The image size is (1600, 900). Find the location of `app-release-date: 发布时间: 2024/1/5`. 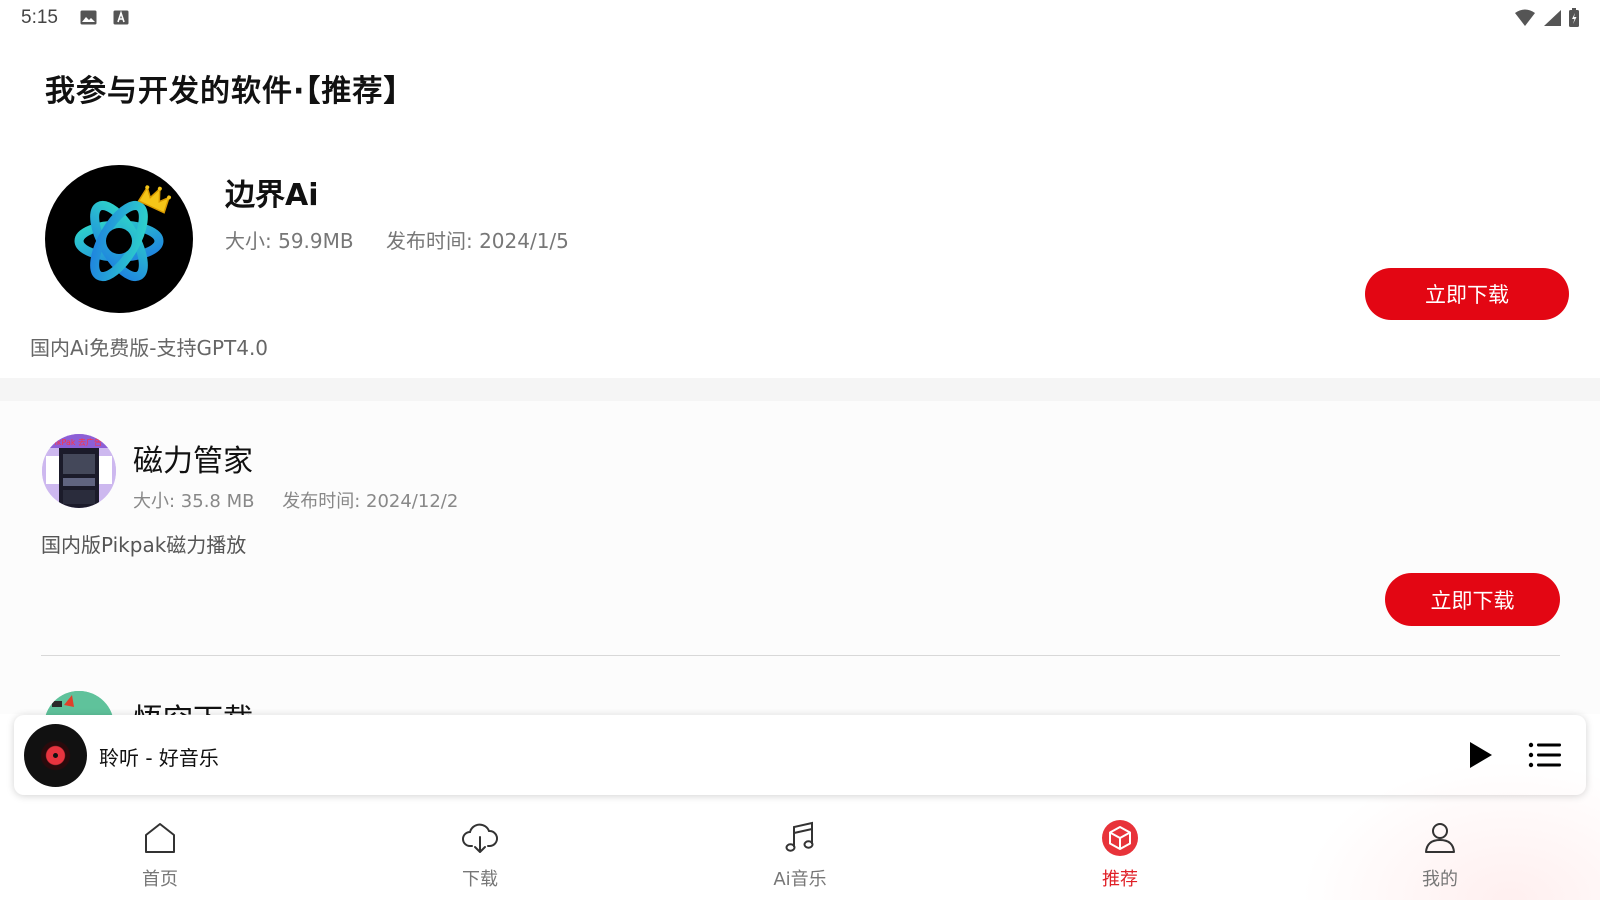

app-release-date: 发布时间: 2024/1/5 is located at coordinates (477, 241).